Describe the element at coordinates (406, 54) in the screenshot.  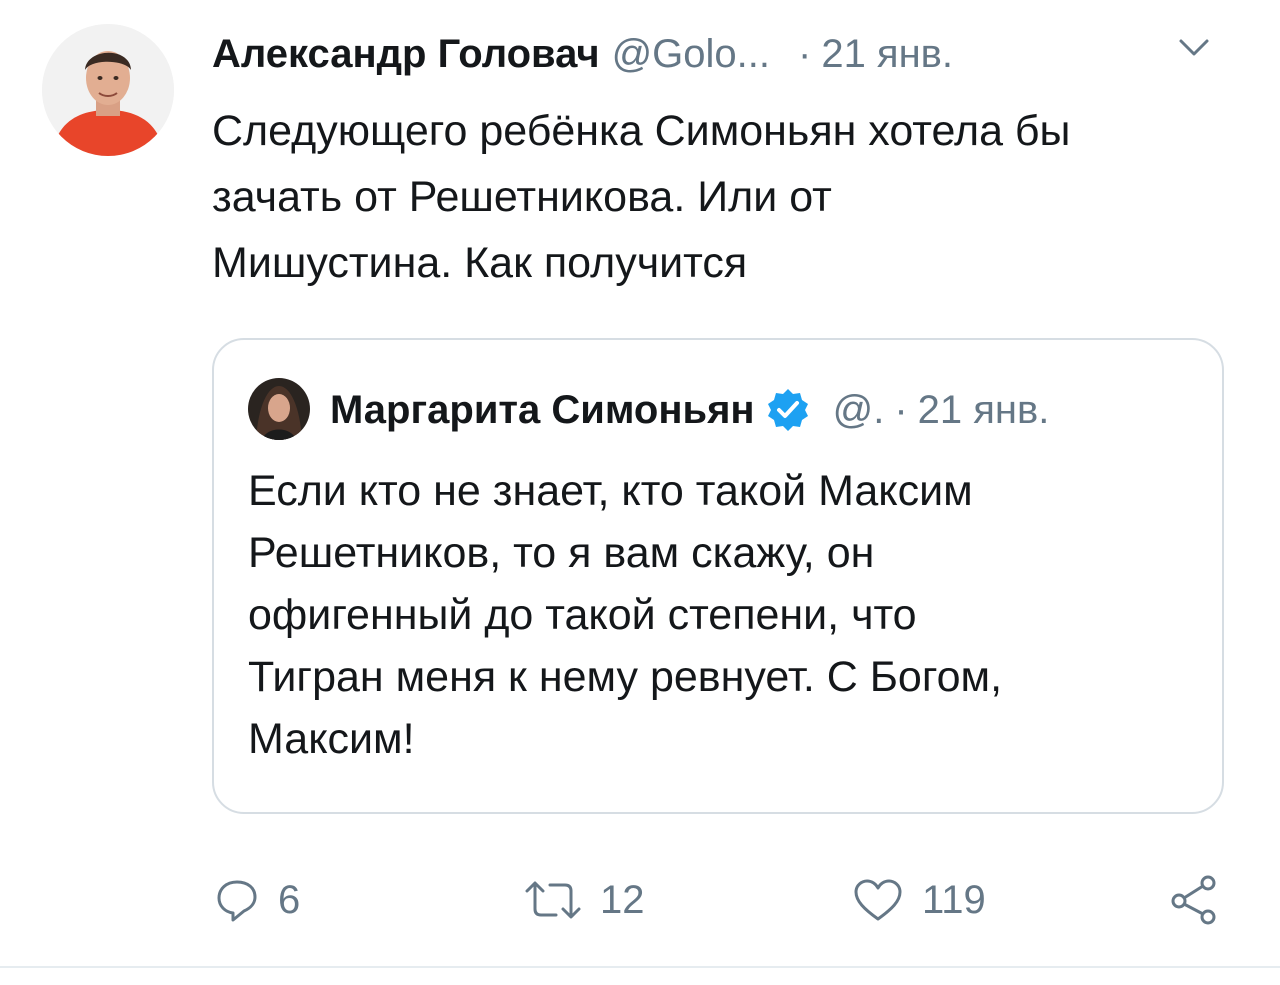
I see `author-name: Александр Головач` at that location.